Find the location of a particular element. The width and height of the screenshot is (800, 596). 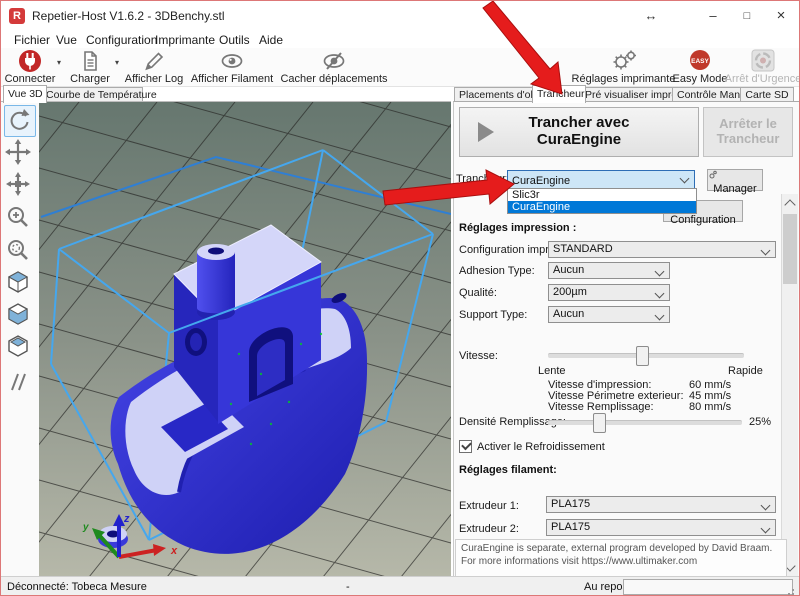

emergency-icon is located at coordinates (763, 61).